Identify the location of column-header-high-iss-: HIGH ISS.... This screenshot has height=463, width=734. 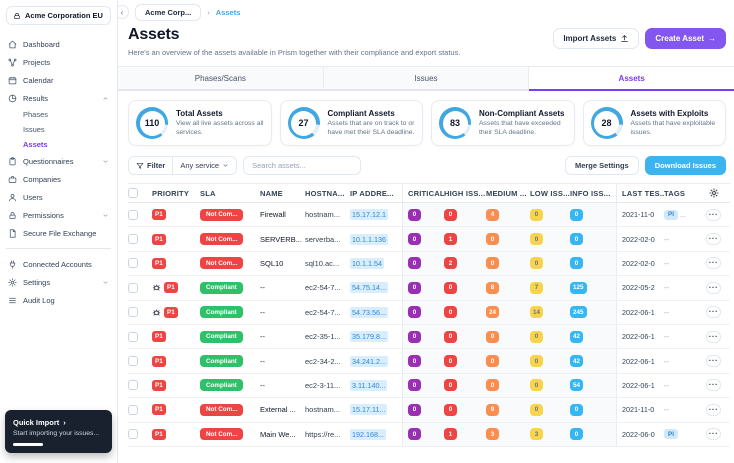
(465, 193).